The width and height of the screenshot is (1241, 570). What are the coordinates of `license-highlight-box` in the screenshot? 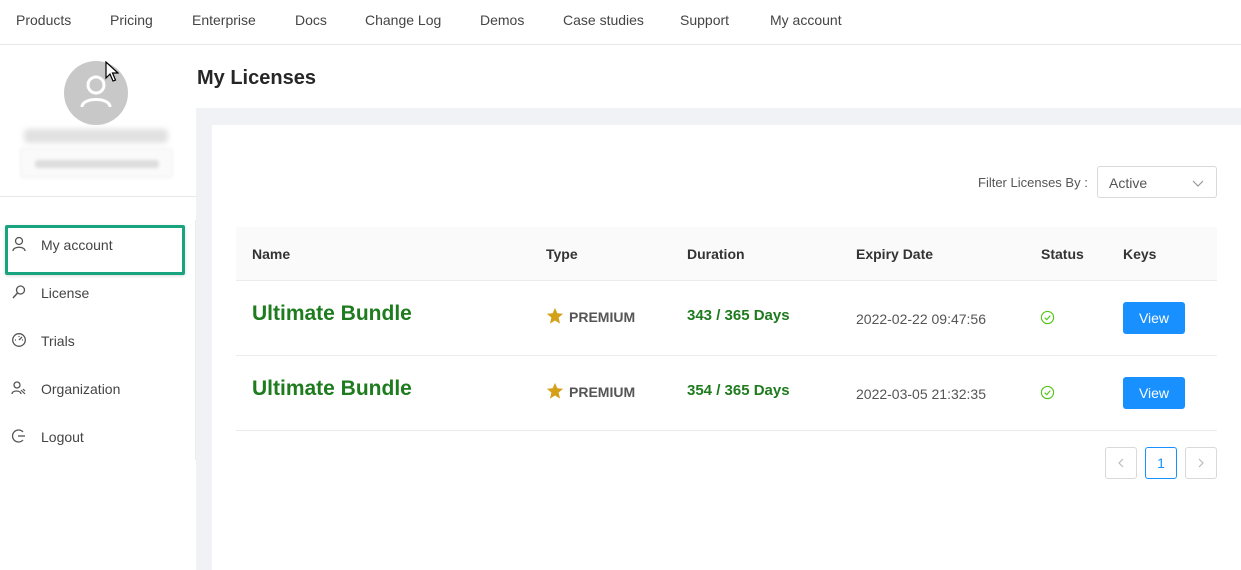 It's located at (95, 250).